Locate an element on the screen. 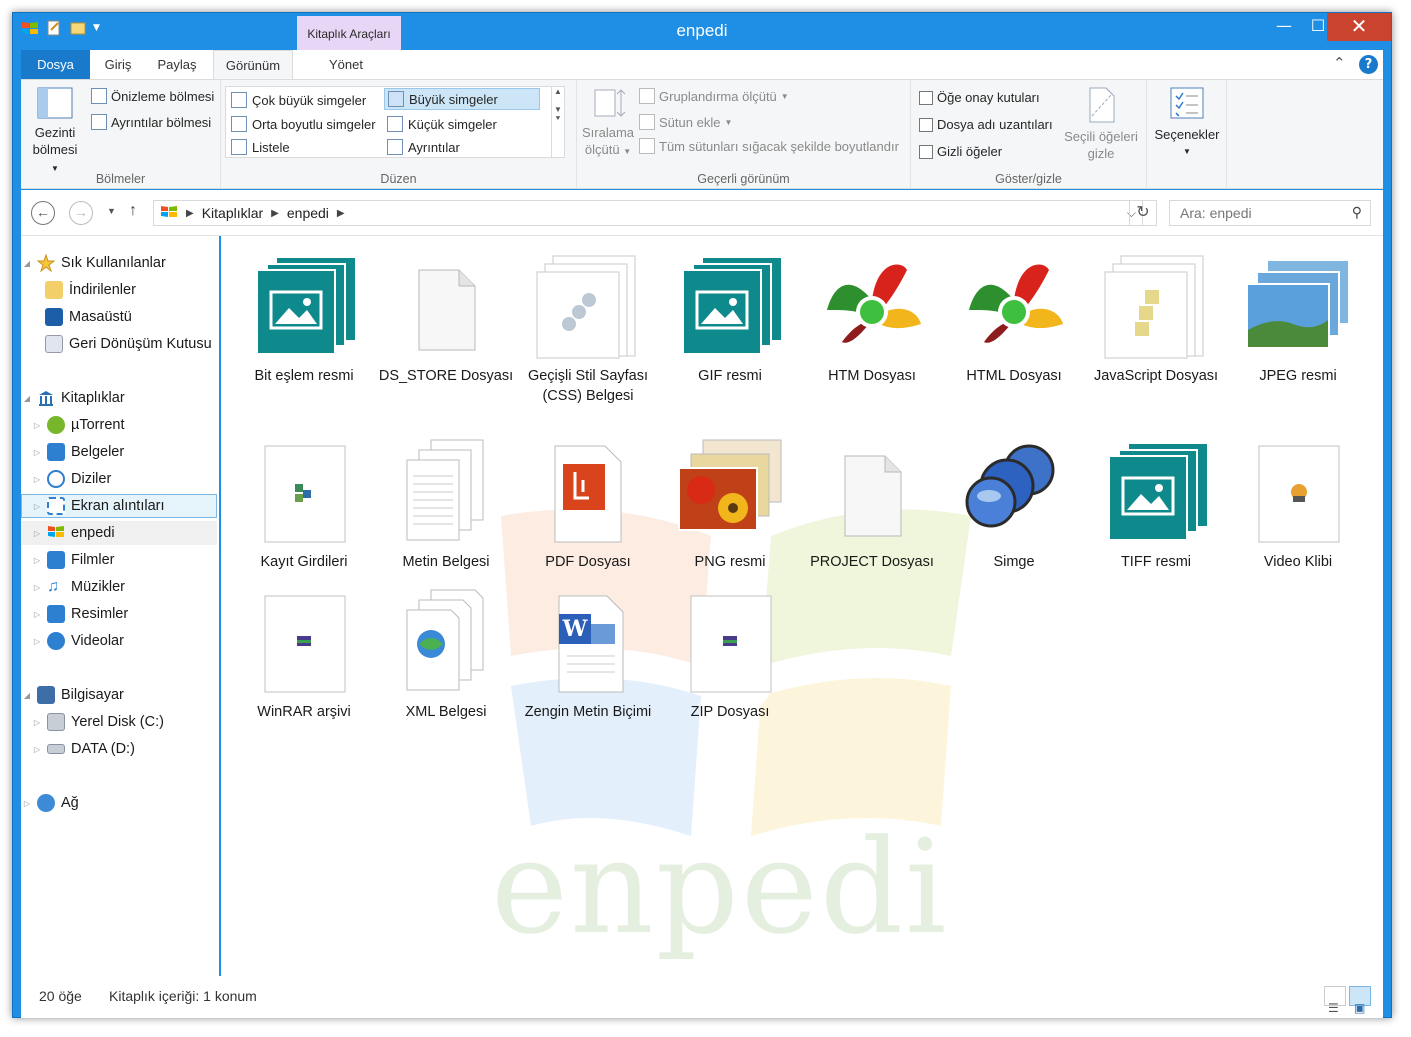 The width and height of the screenshot is (1411, 1037). nav-series: ▷ Diziler is located at coordinates (119, 479).